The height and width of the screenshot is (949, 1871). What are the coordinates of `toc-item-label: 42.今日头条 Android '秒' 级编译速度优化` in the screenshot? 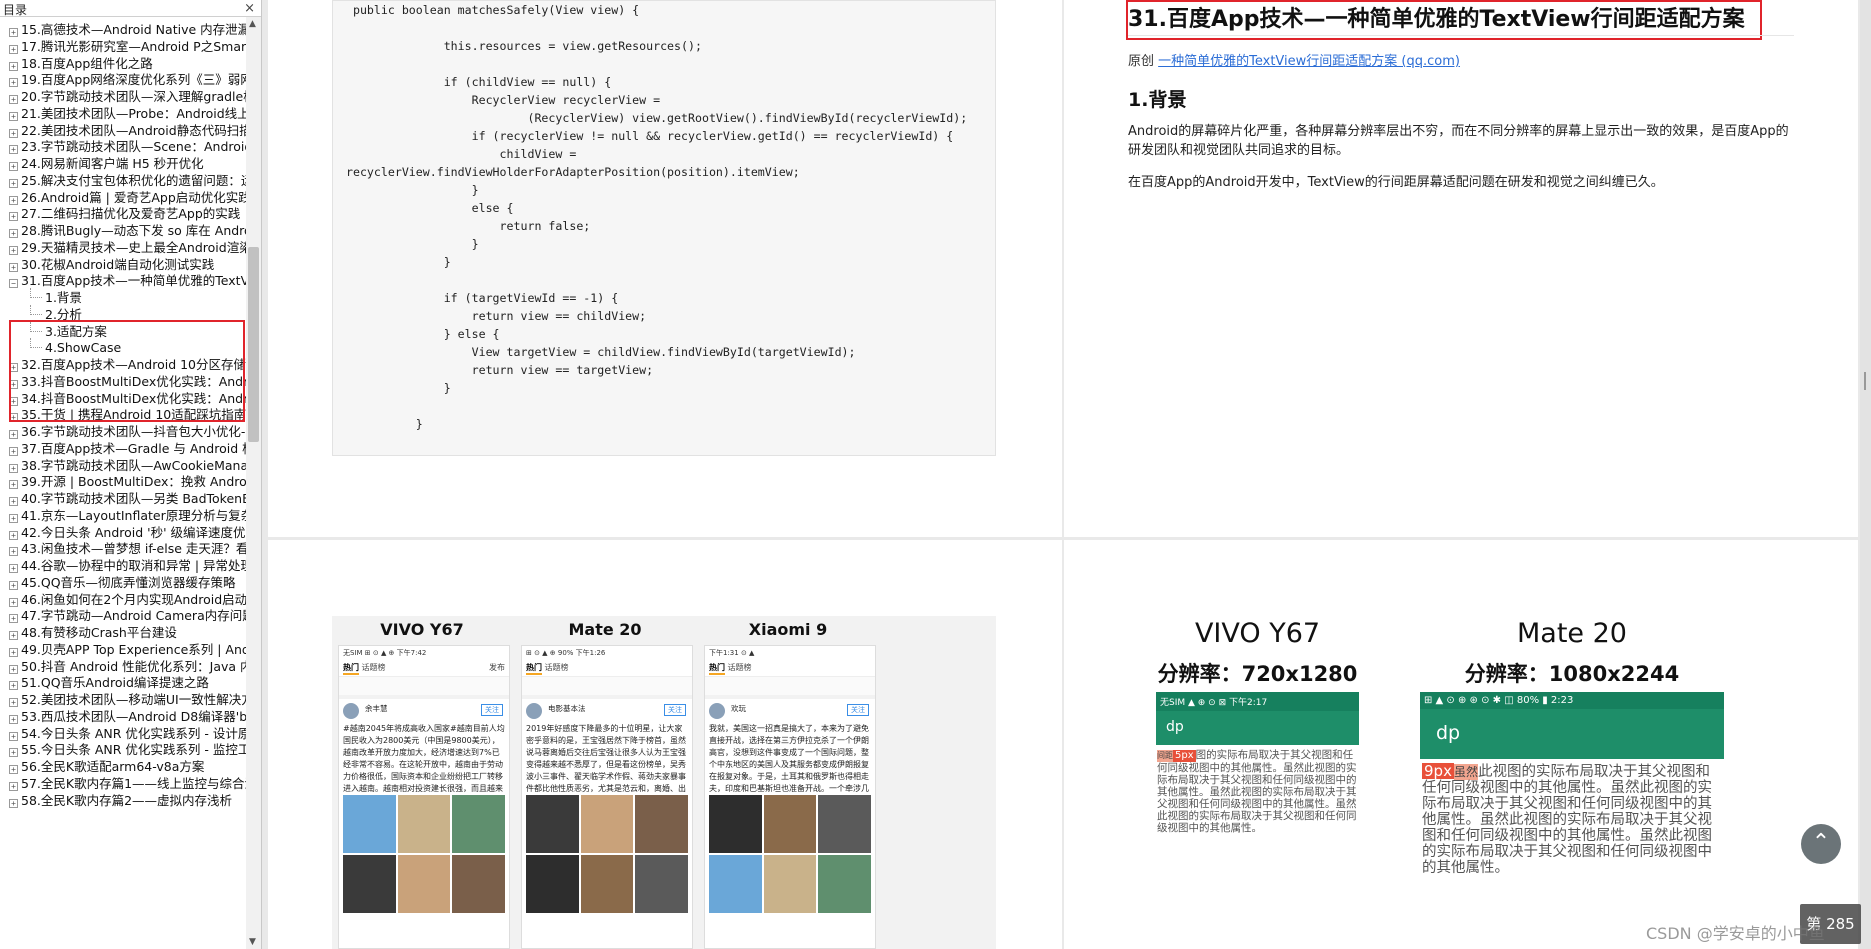 It's located at (133, 532).